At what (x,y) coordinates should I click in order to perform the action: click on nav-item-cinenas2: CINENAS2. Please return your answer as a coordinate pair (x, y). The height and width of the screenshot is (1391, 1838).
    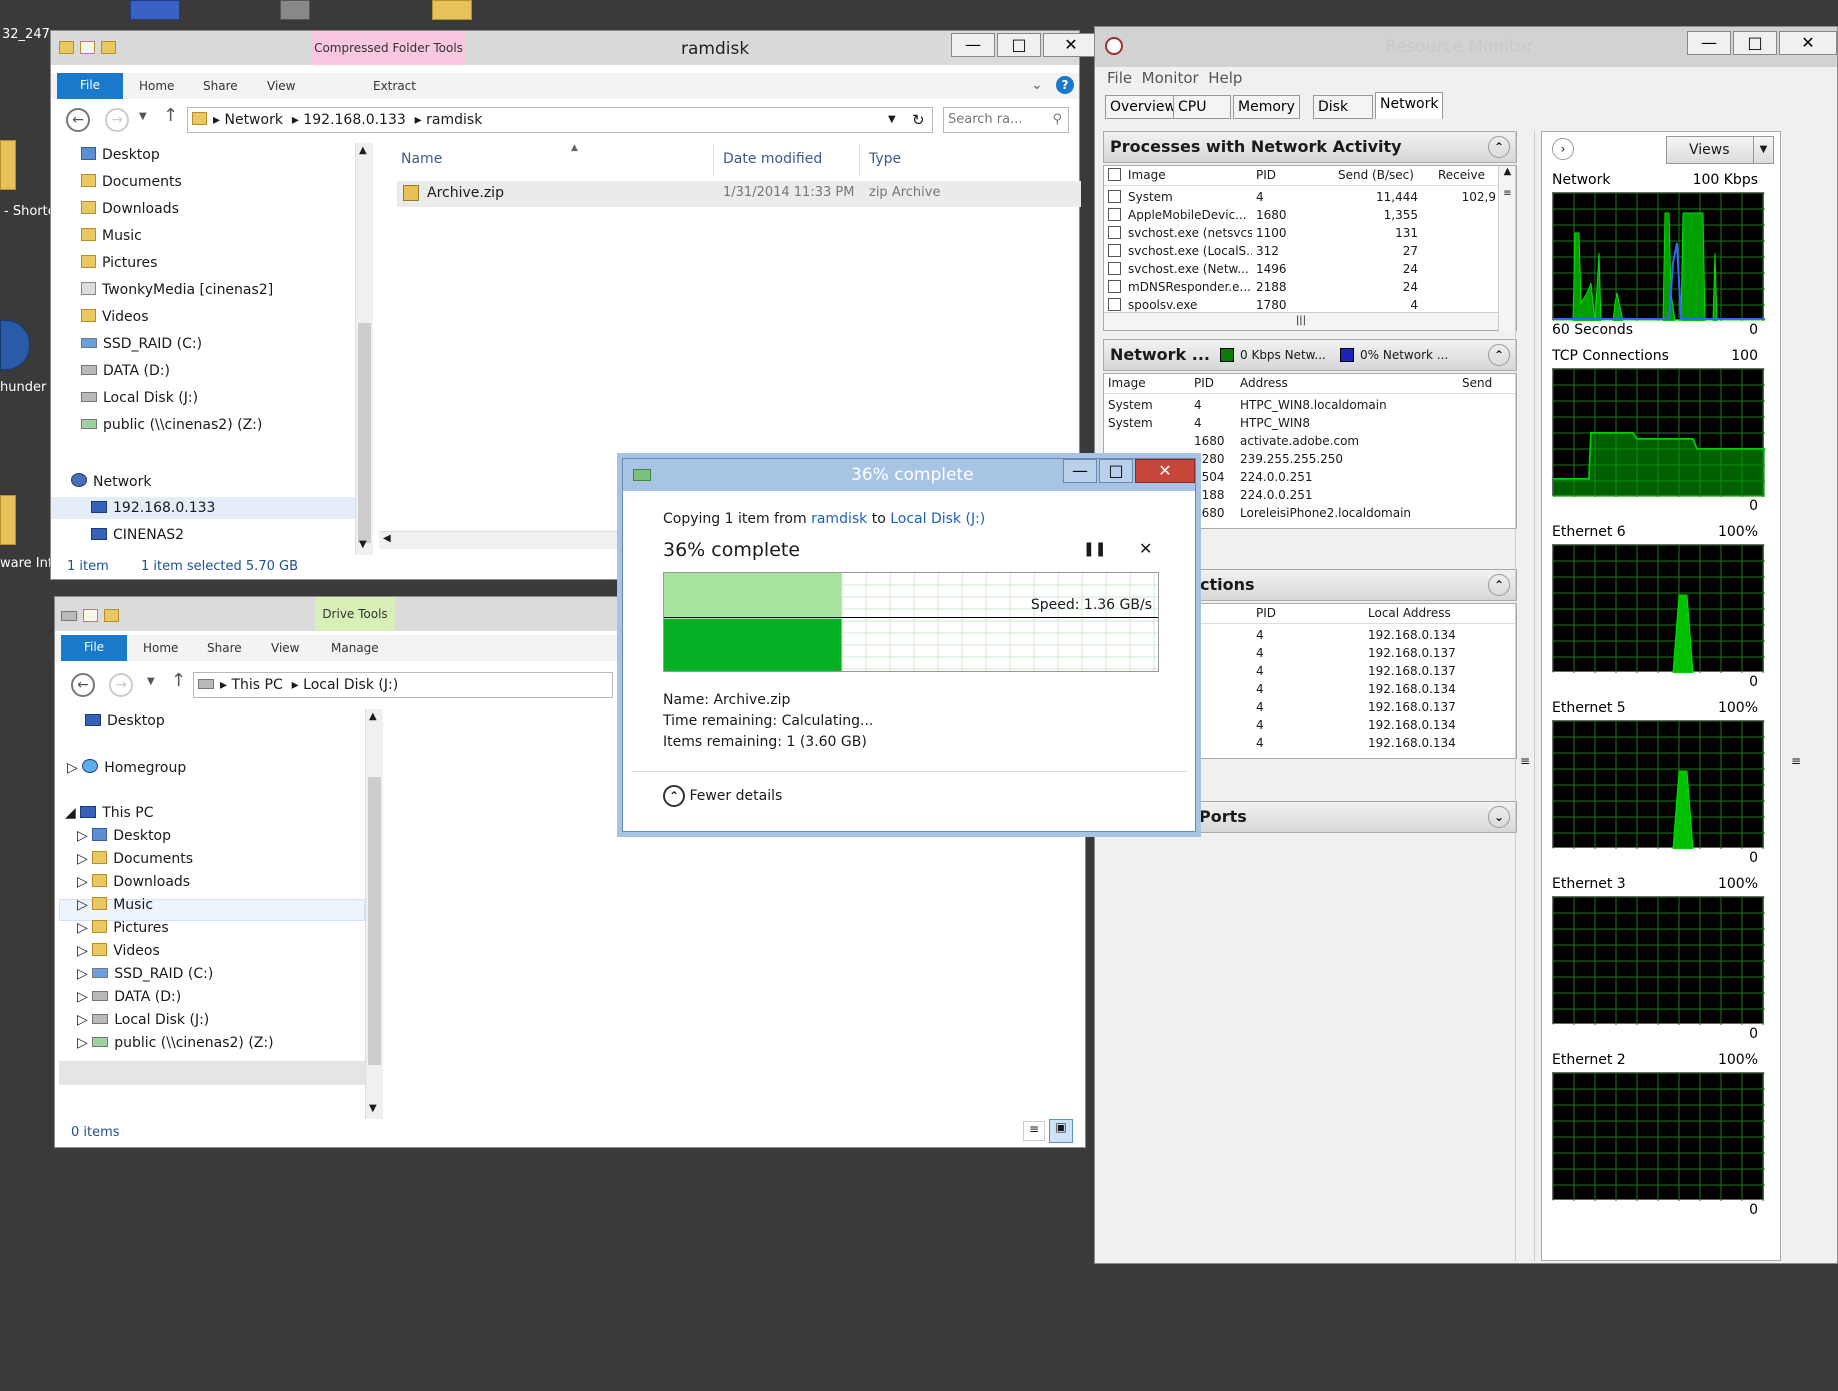
    Looking at the image, I should click on (137, 535).